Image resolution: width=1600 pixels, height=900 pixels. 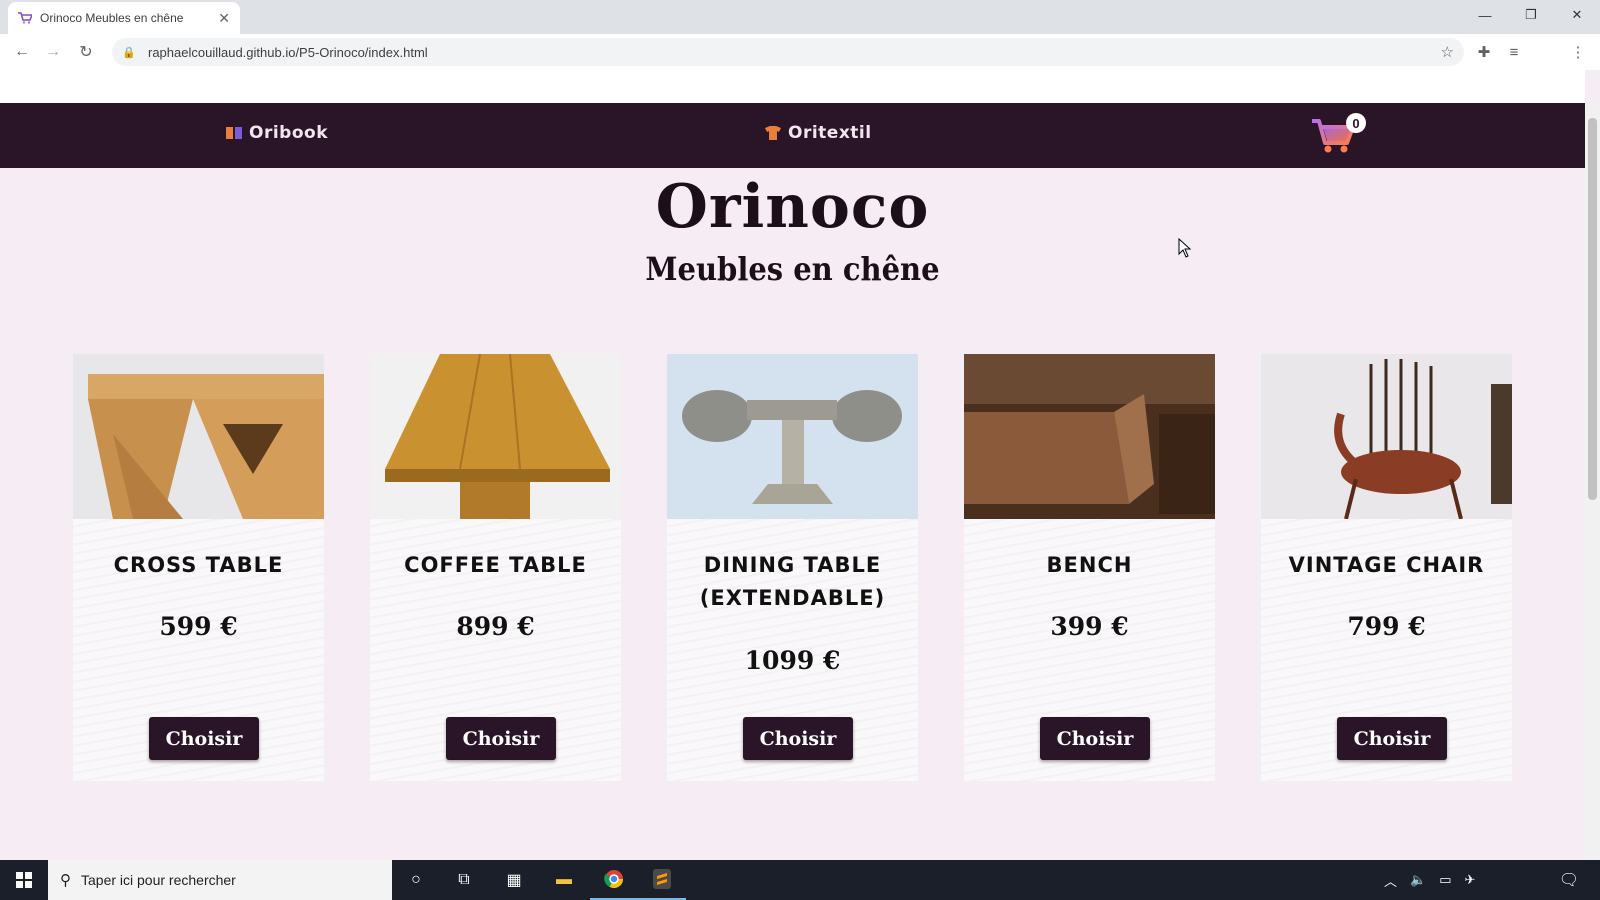 I want to click on dining-table-image, so click(x=792, y=436).